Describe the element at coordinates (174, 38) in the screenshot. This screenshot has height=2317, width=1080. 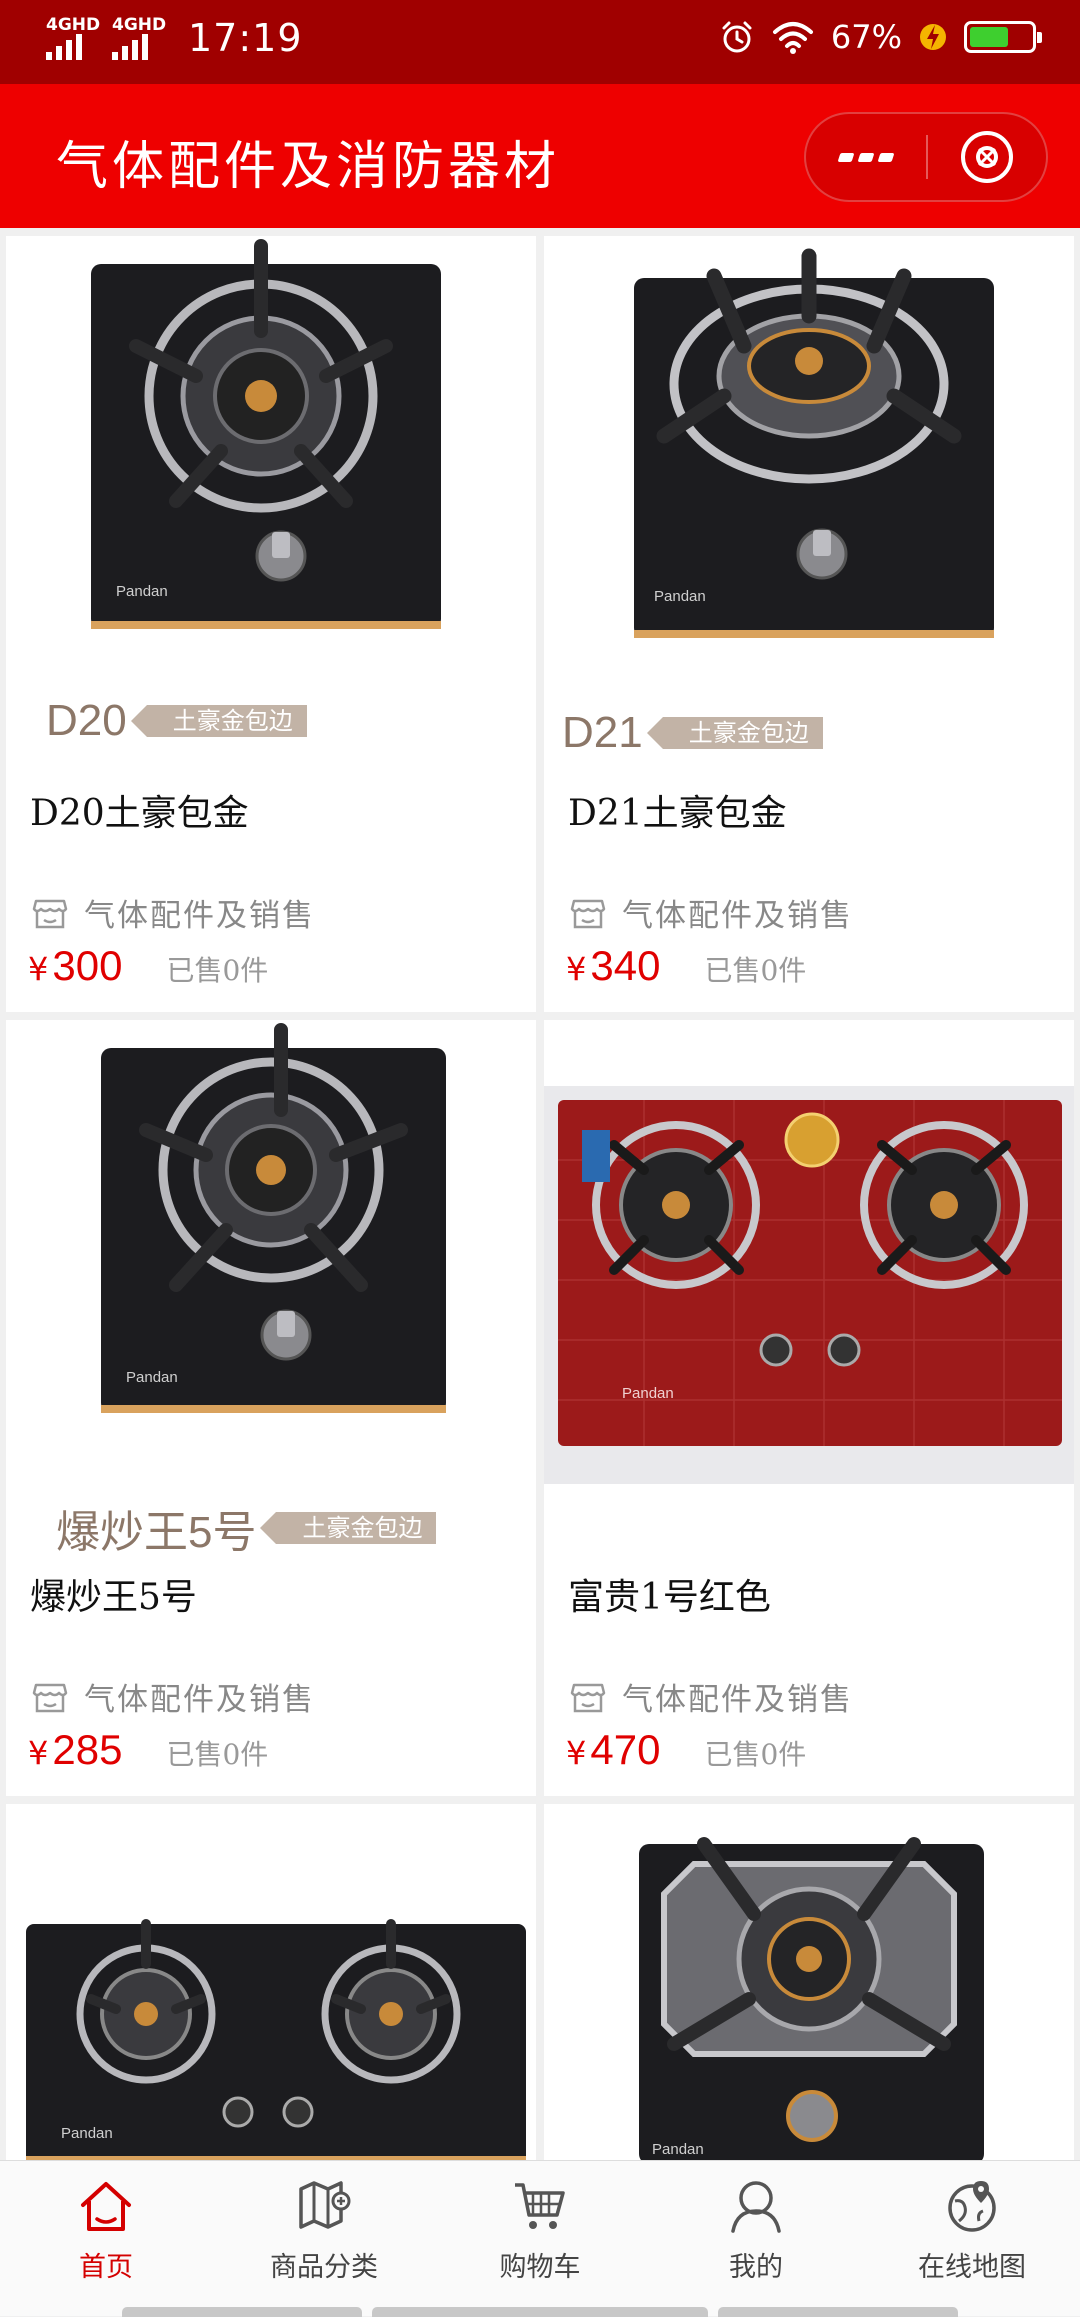
I see `status-left: 4GHD 4GHD 17:19` at that location.